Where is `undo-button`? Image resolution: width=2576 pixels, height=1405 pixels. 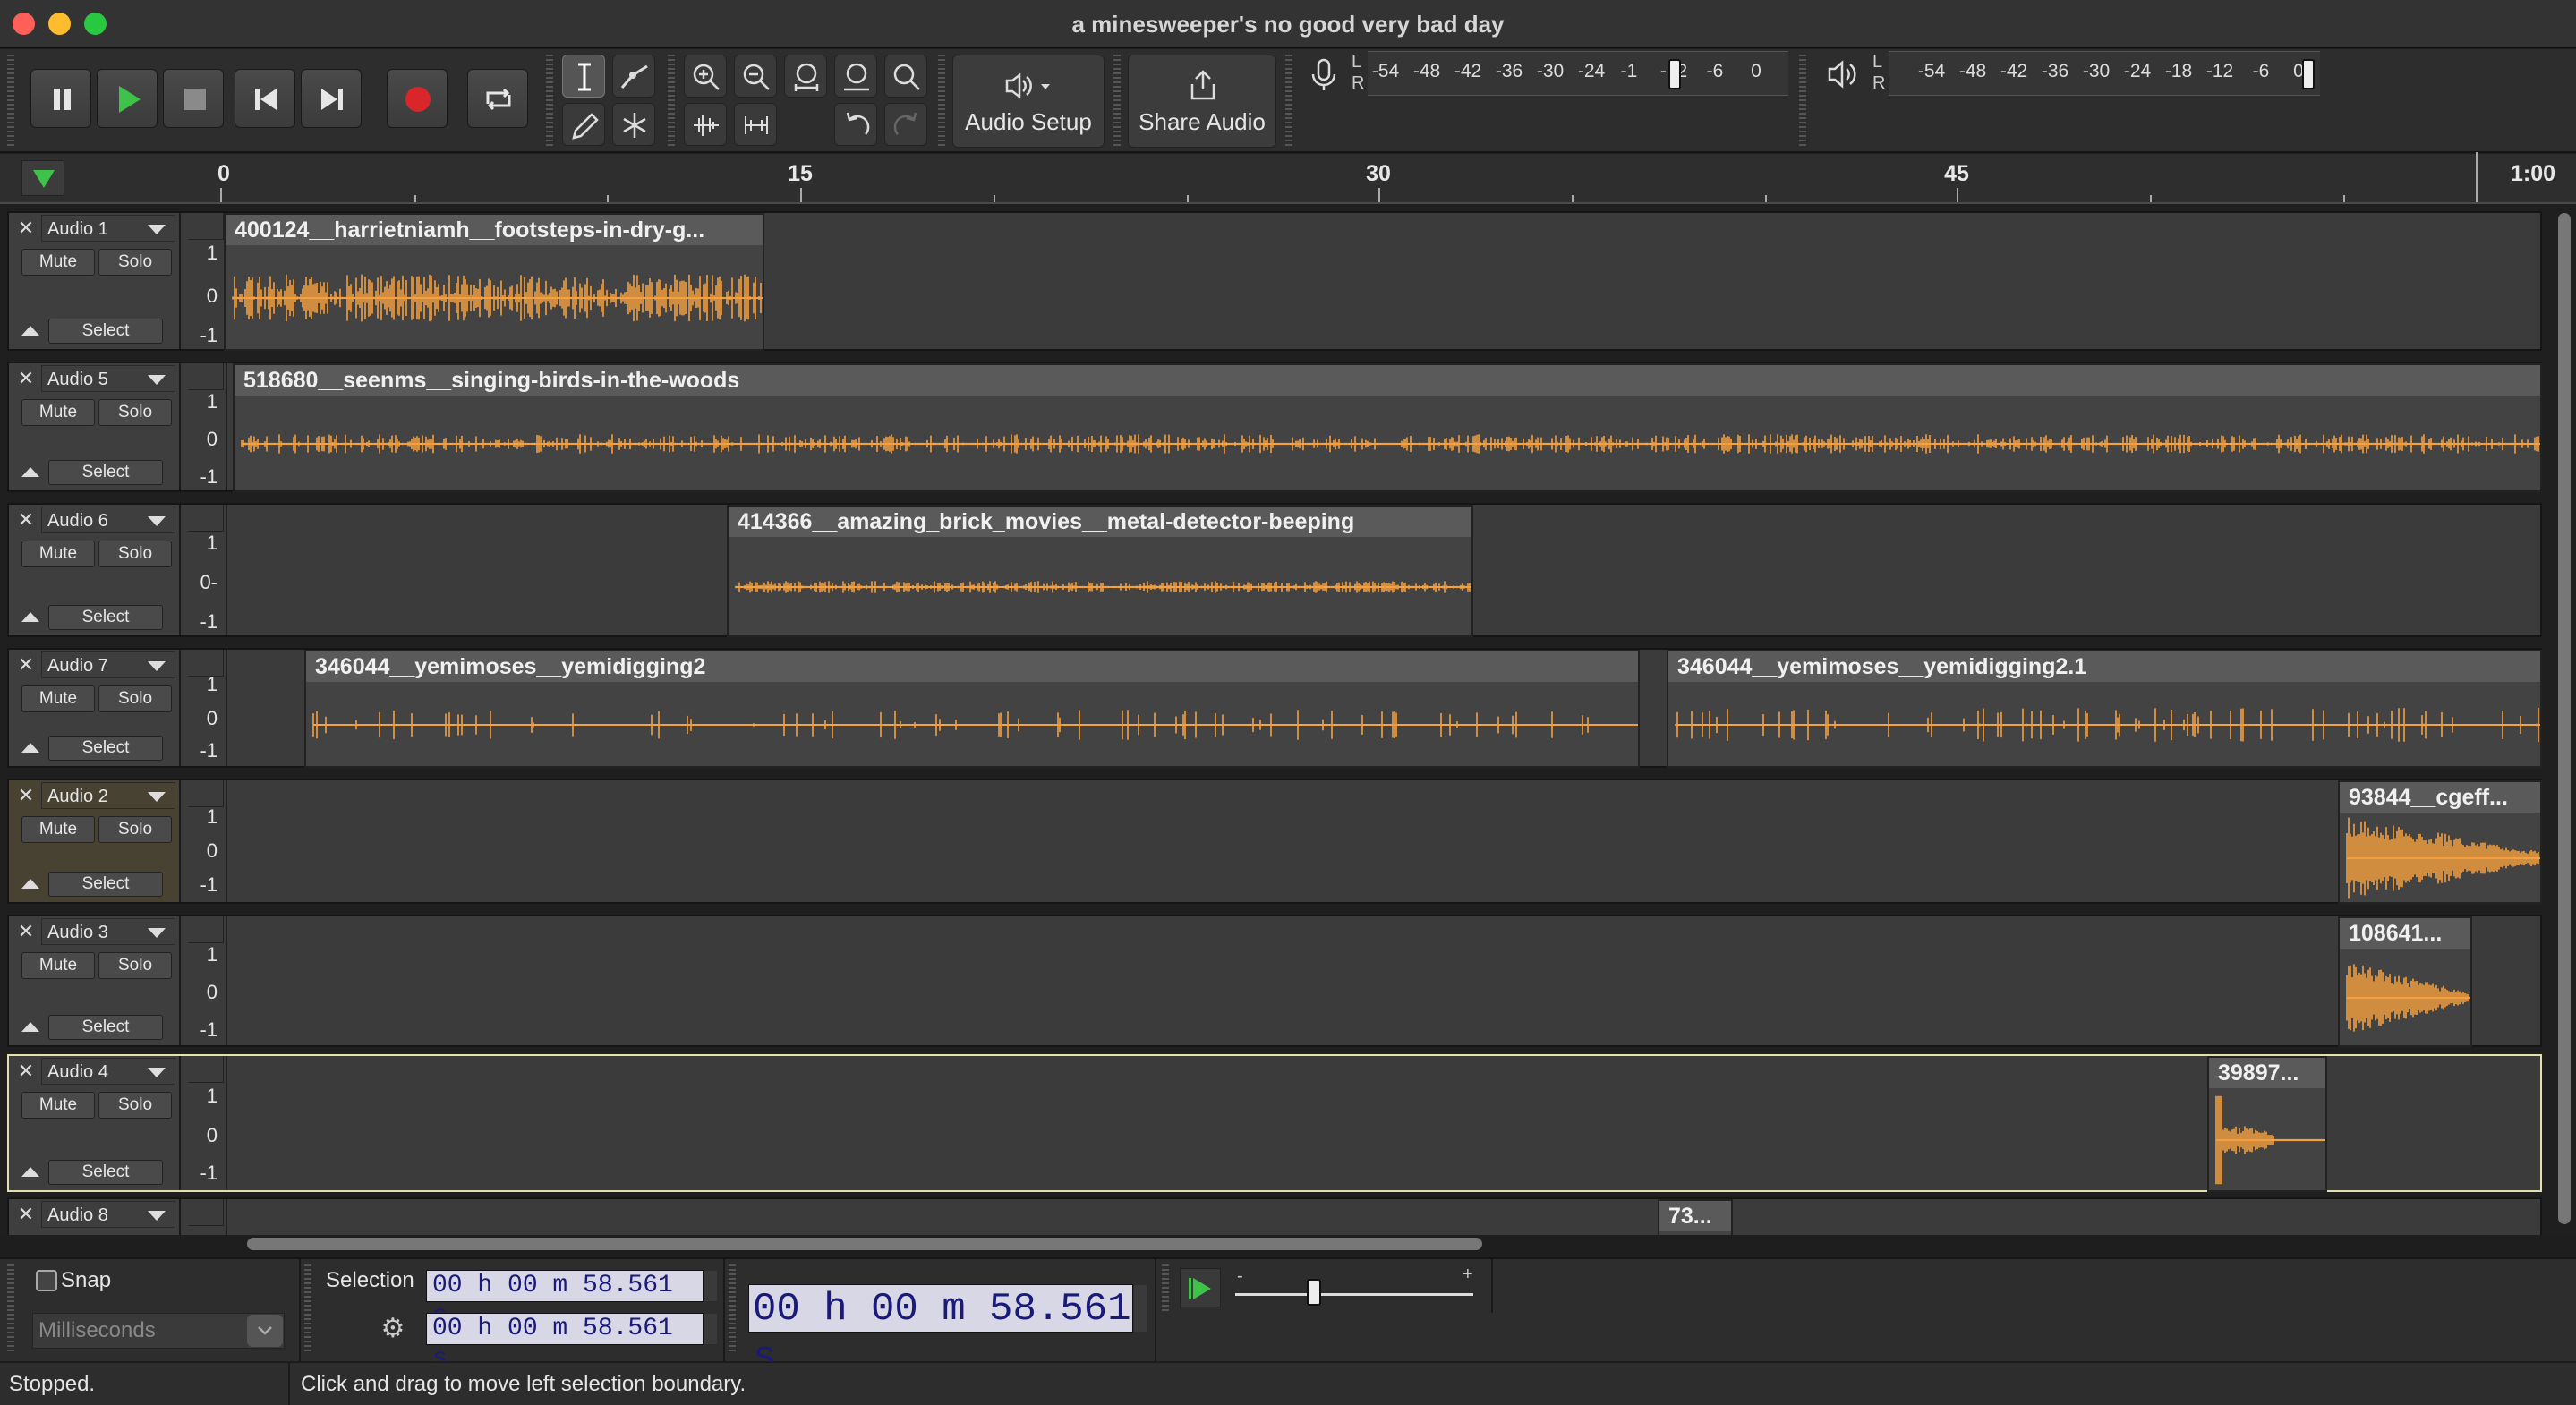
undo-button is located at coordinates (855, 124).